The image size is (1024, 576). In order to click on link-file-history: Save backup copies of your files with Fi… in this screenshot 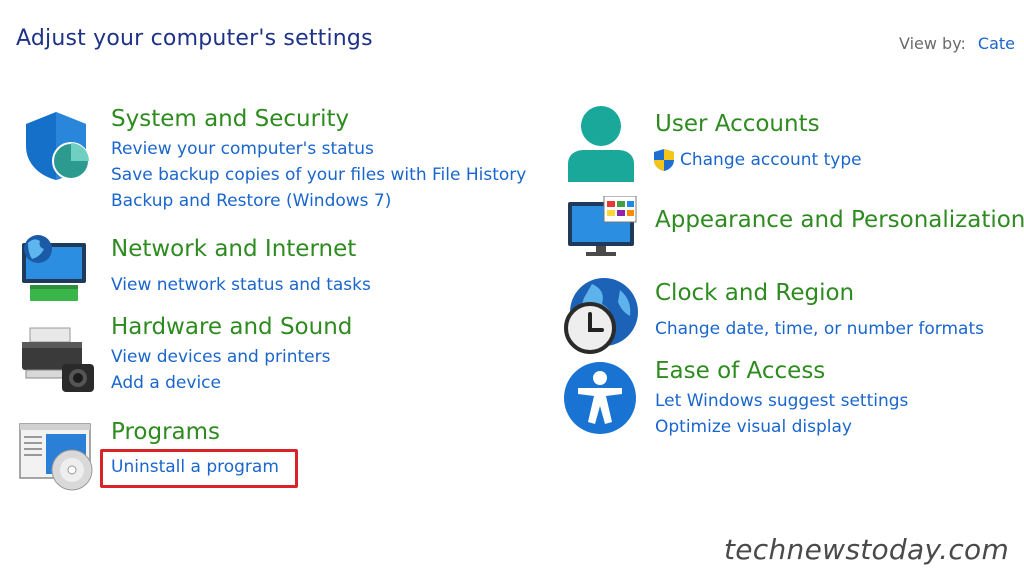, I will do `click(318, 175)`.